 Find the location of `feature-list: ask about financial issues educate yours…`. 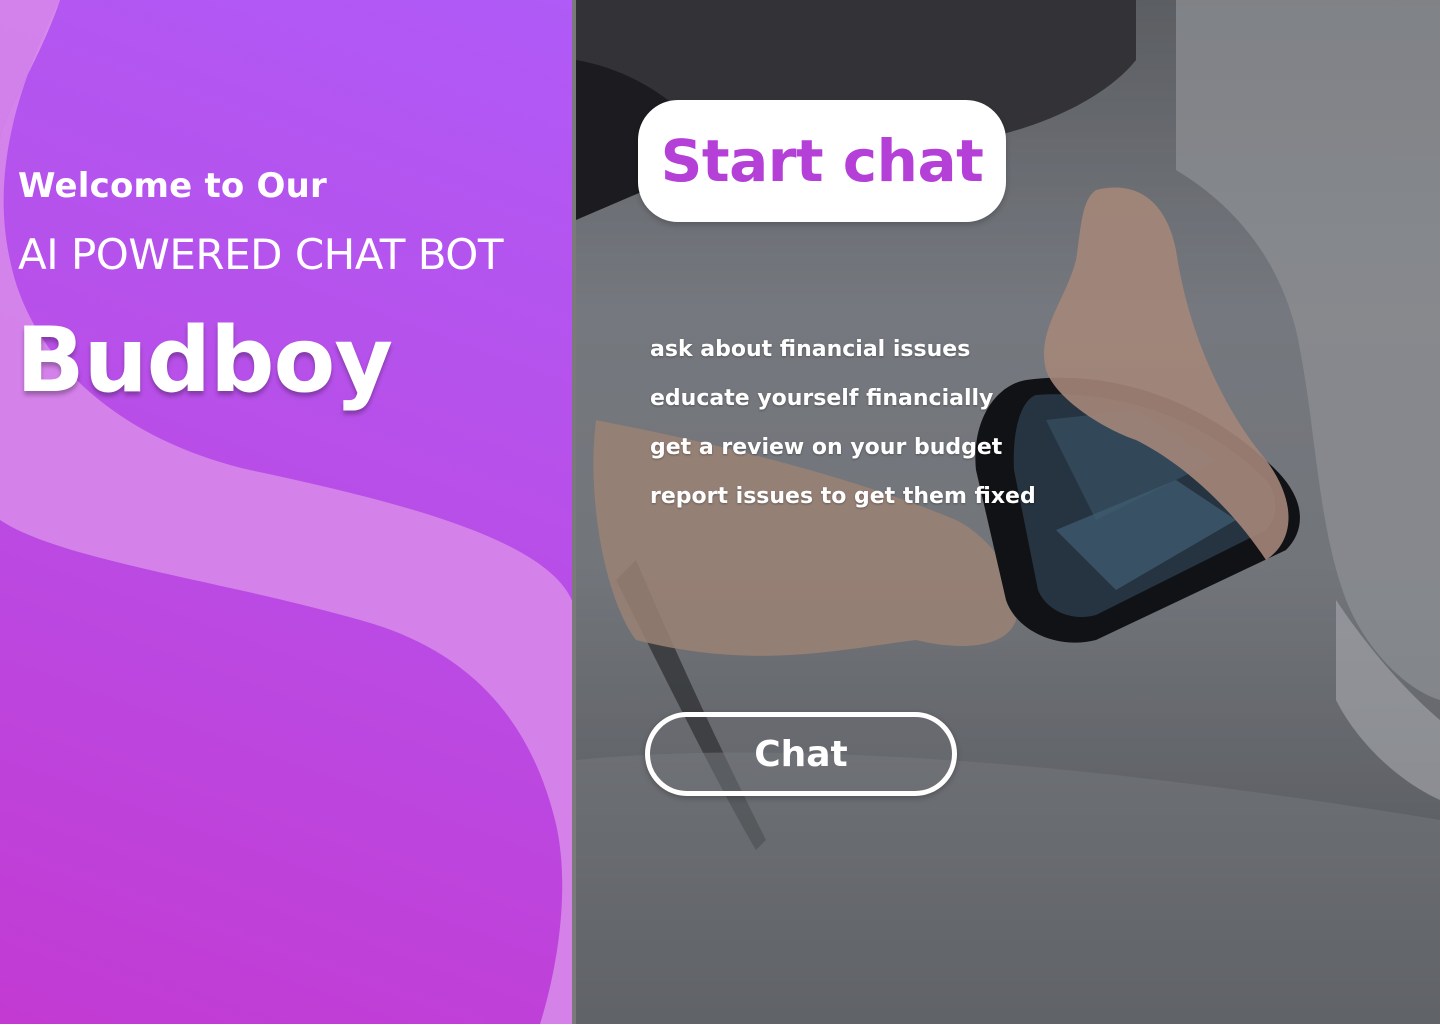

feature-list: ask about financial issues educate yours… is located at coordinates (843, 432).